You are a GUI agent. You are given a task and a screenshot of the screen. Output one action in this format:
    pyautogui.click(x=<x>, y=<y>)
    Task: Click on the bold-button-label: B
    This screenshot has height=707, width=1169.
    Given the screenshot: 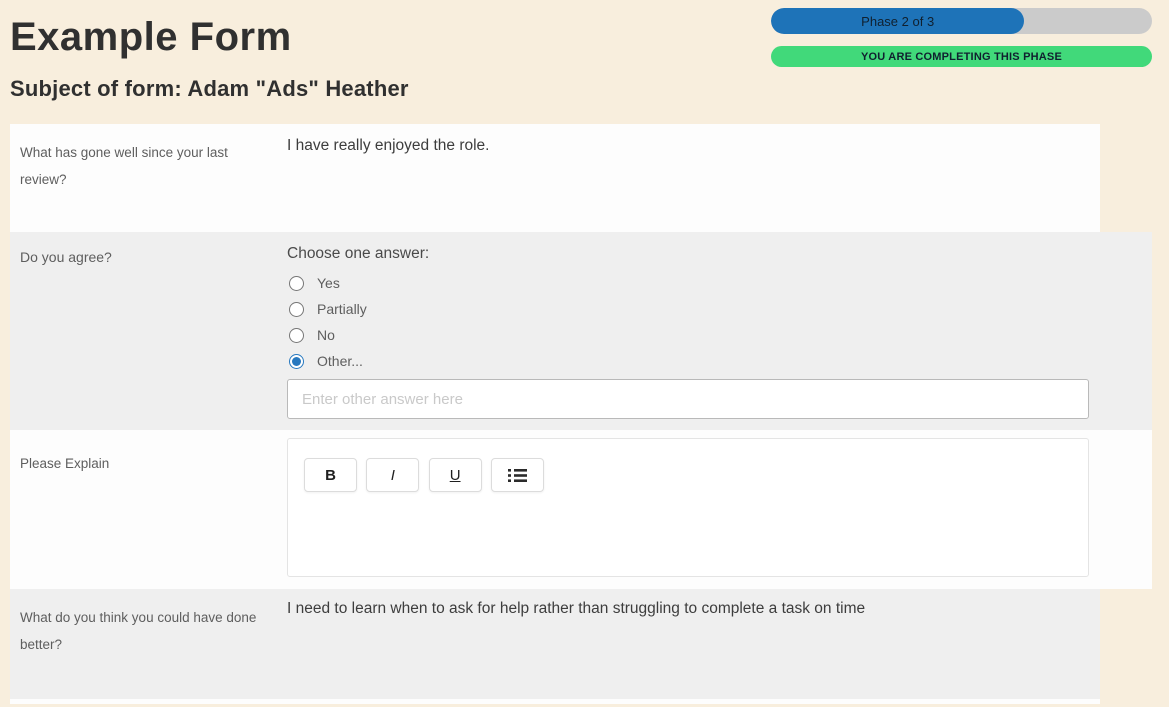 What is the action you would take?
    pyautogui.click(x=330, y=475)
    